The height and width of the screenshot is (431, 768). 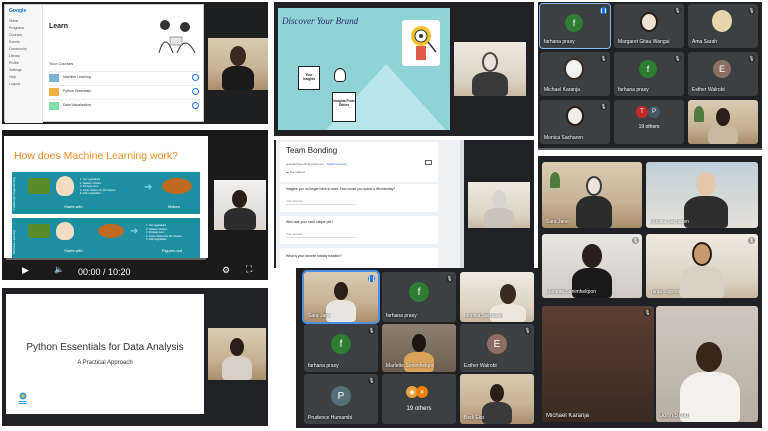 I want to click on row-label: Machine Learning, so click(x=14, y=242).